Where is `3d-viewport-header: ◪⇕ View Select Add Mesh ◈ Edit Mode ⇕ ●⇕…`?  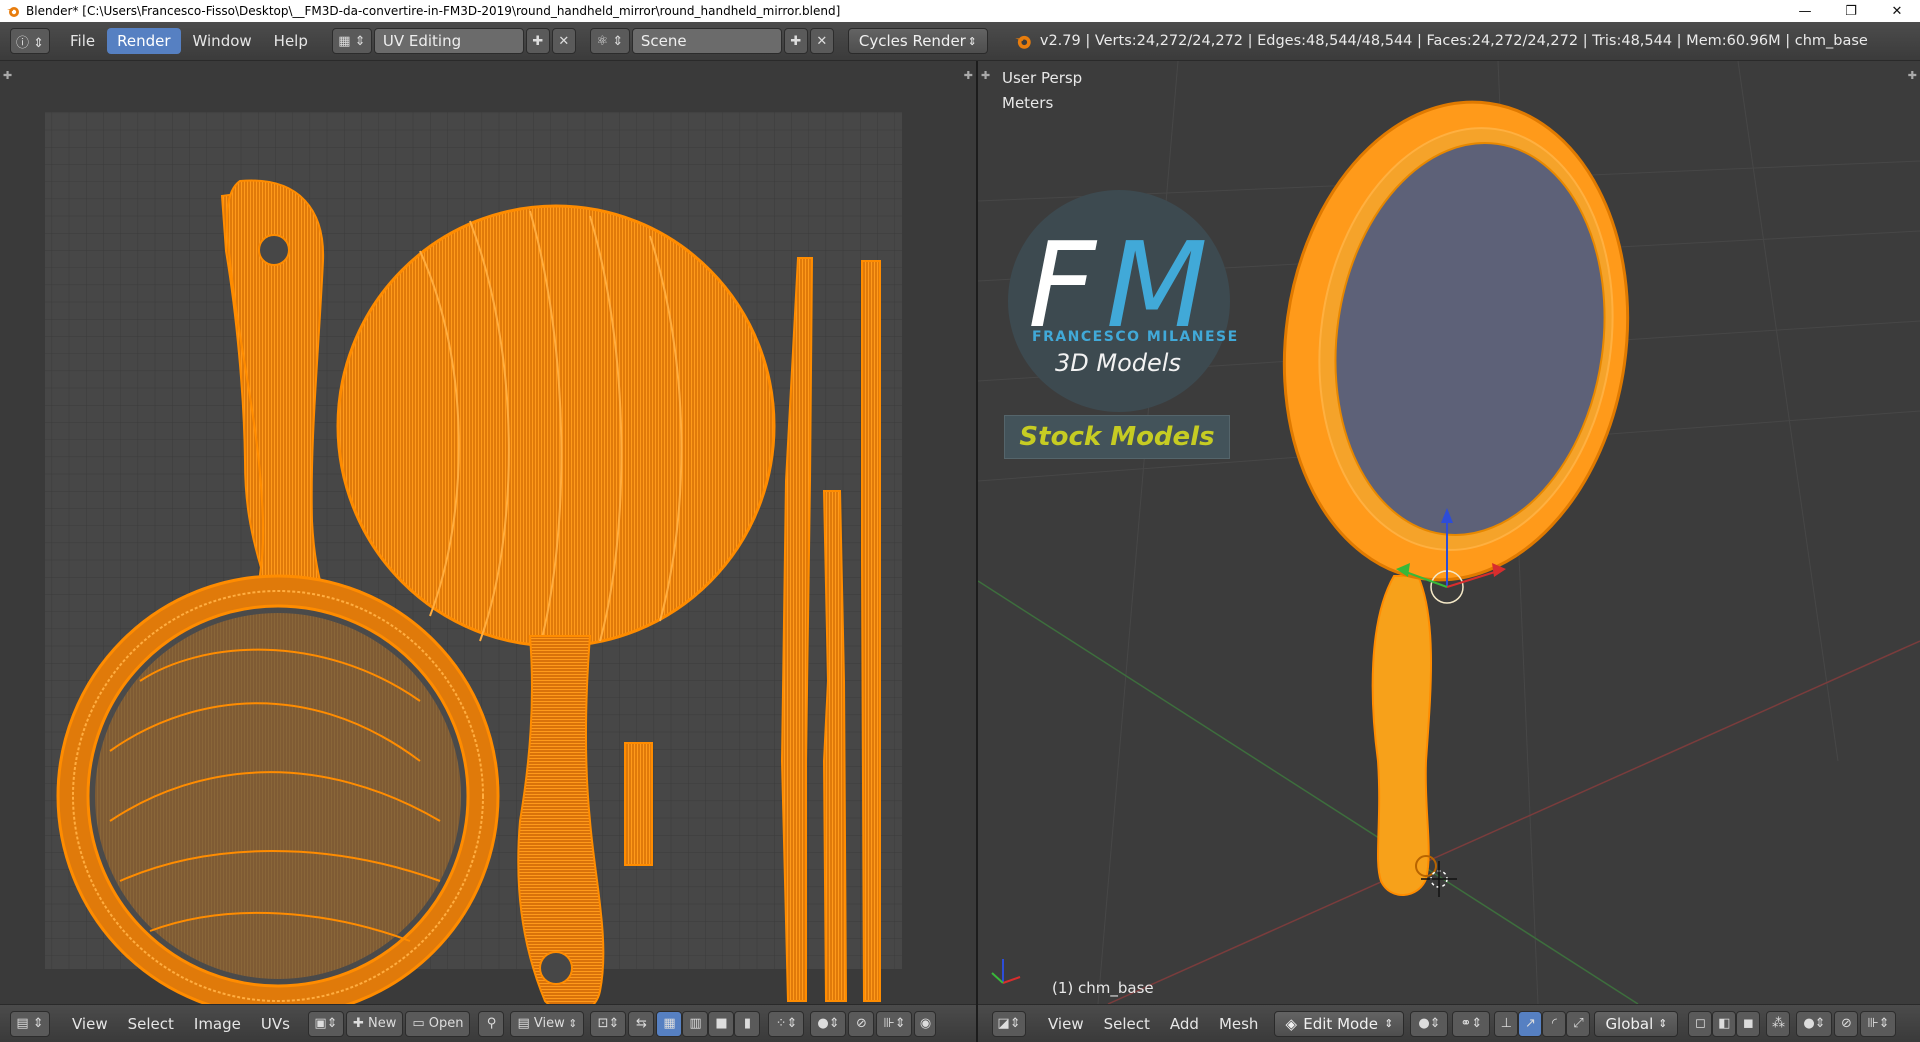 3d-viewport-header: ◪⇕ View Select Add Mesh ◈ Edit Mode ⇕ ●⇕… is located at coordinates (1449, 1023).